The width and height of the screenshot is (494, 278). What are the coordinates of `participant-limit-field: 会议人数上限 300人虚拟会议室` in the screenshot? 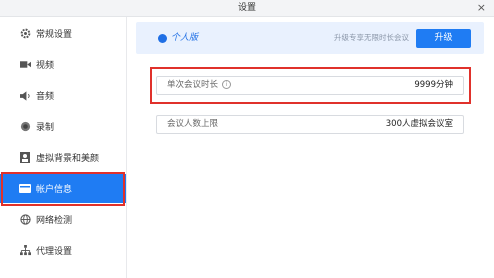 It's located at (310, 124).